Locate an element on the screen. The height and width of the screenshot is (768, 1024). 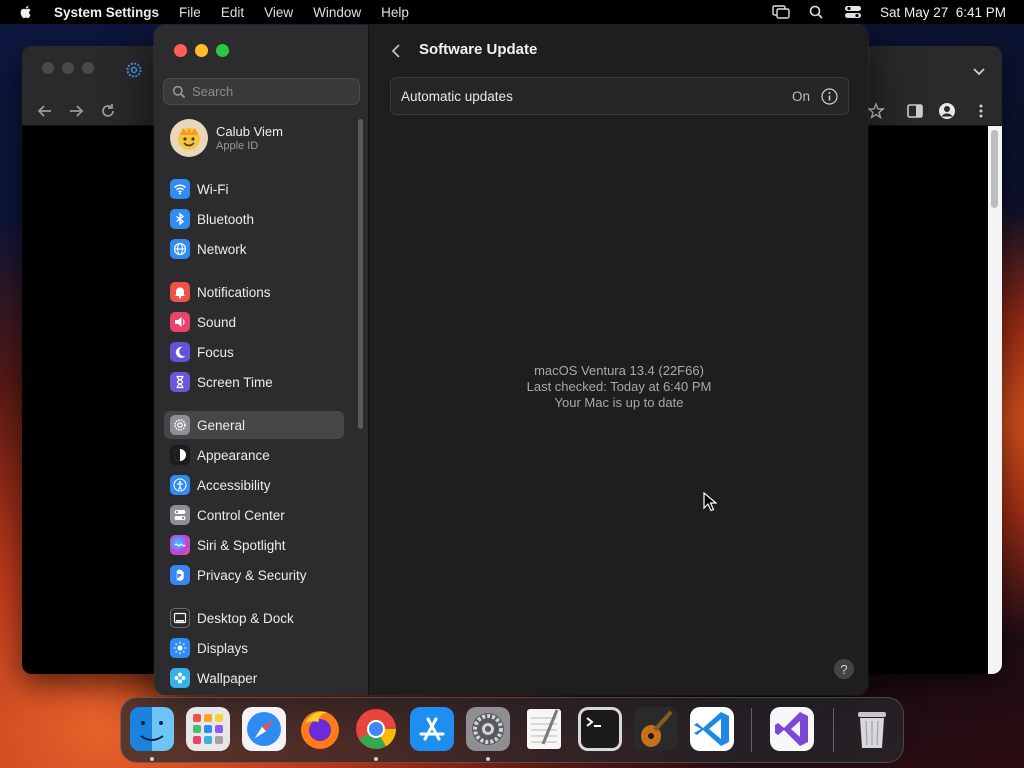
sidebar-item-control-center: Control Center is located at coordinates (254, 515).